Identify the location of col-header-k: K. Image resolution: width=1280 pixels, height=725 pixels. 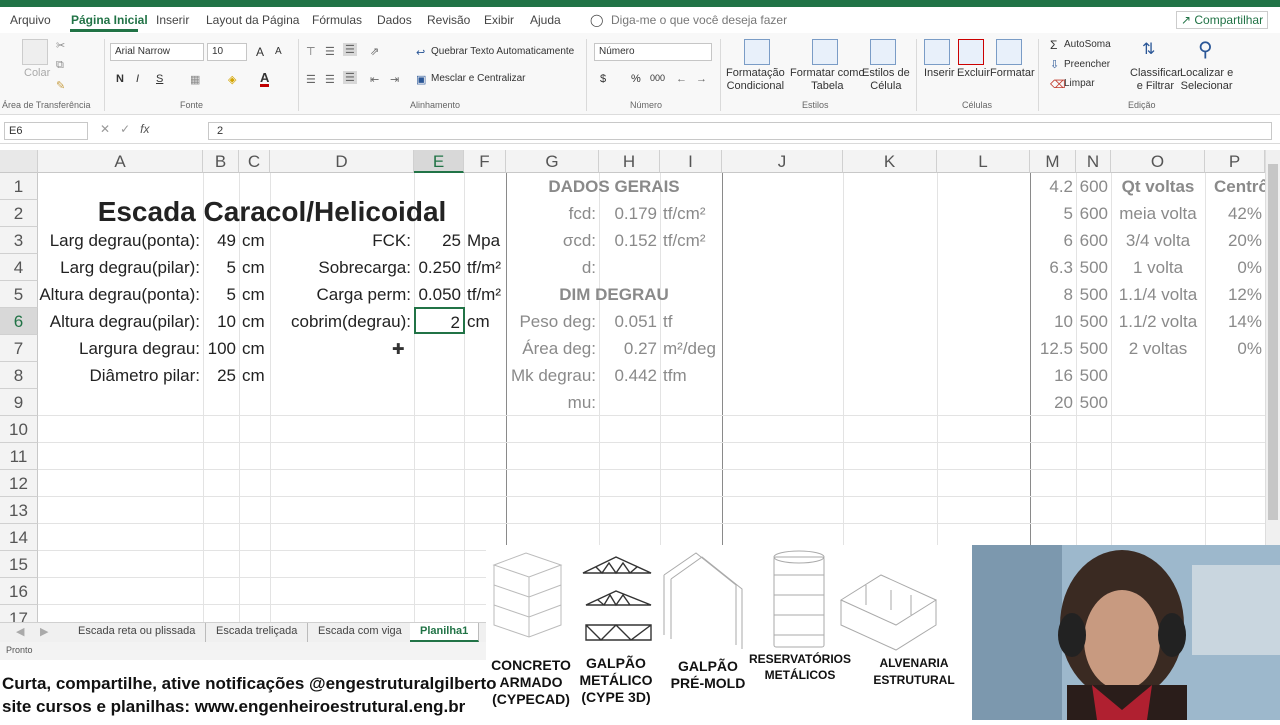
(890, 161).